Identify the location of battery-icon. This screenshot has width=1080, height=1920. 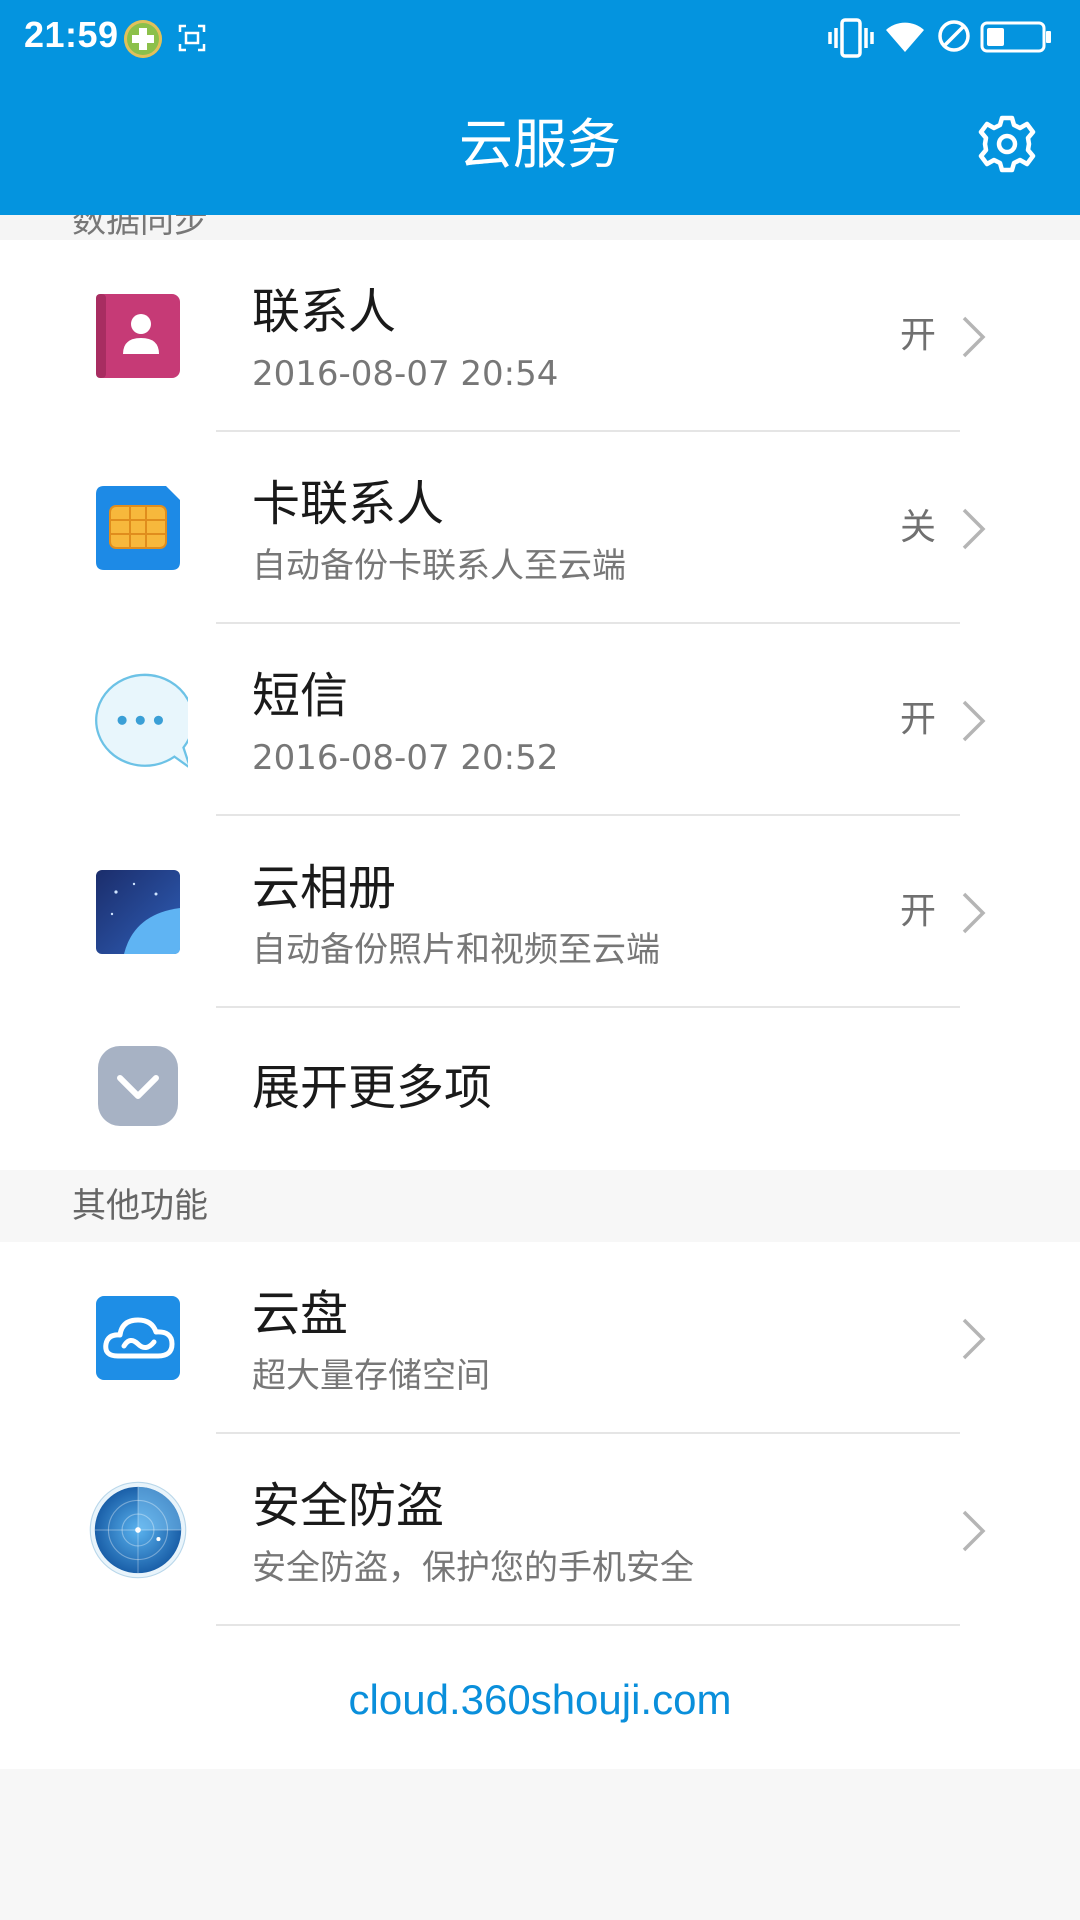
(1015, 37).